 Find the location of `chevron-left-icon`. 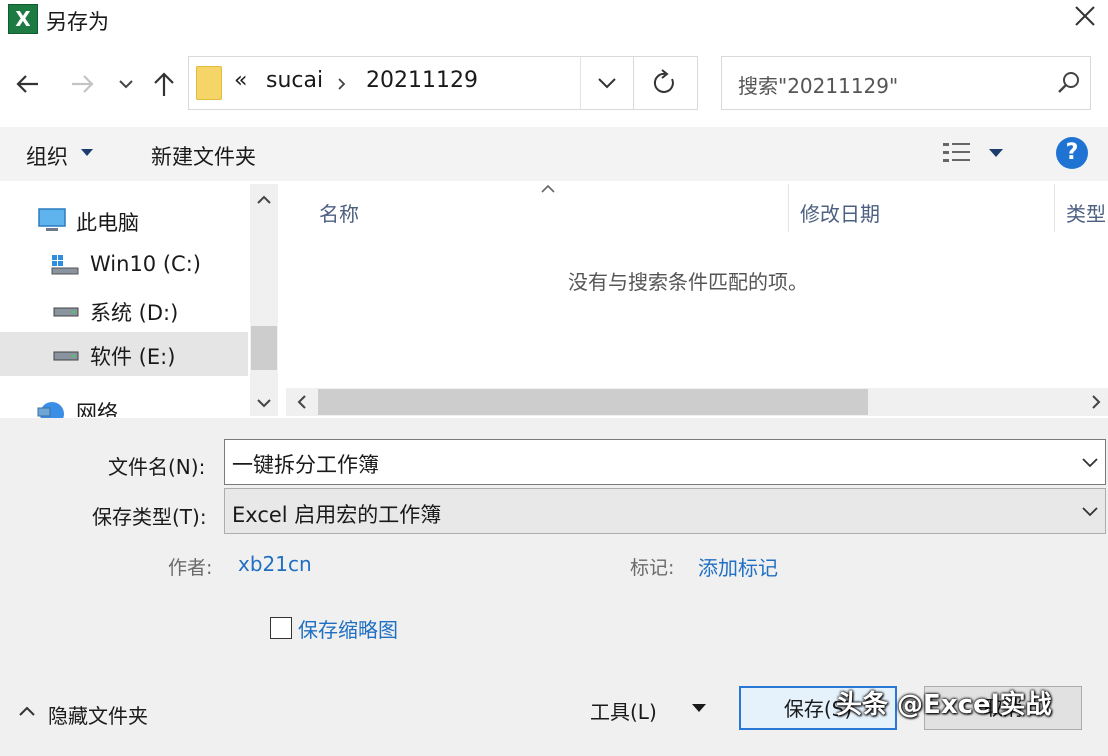

chevron-left-icon is located at coordinates (301, 402).